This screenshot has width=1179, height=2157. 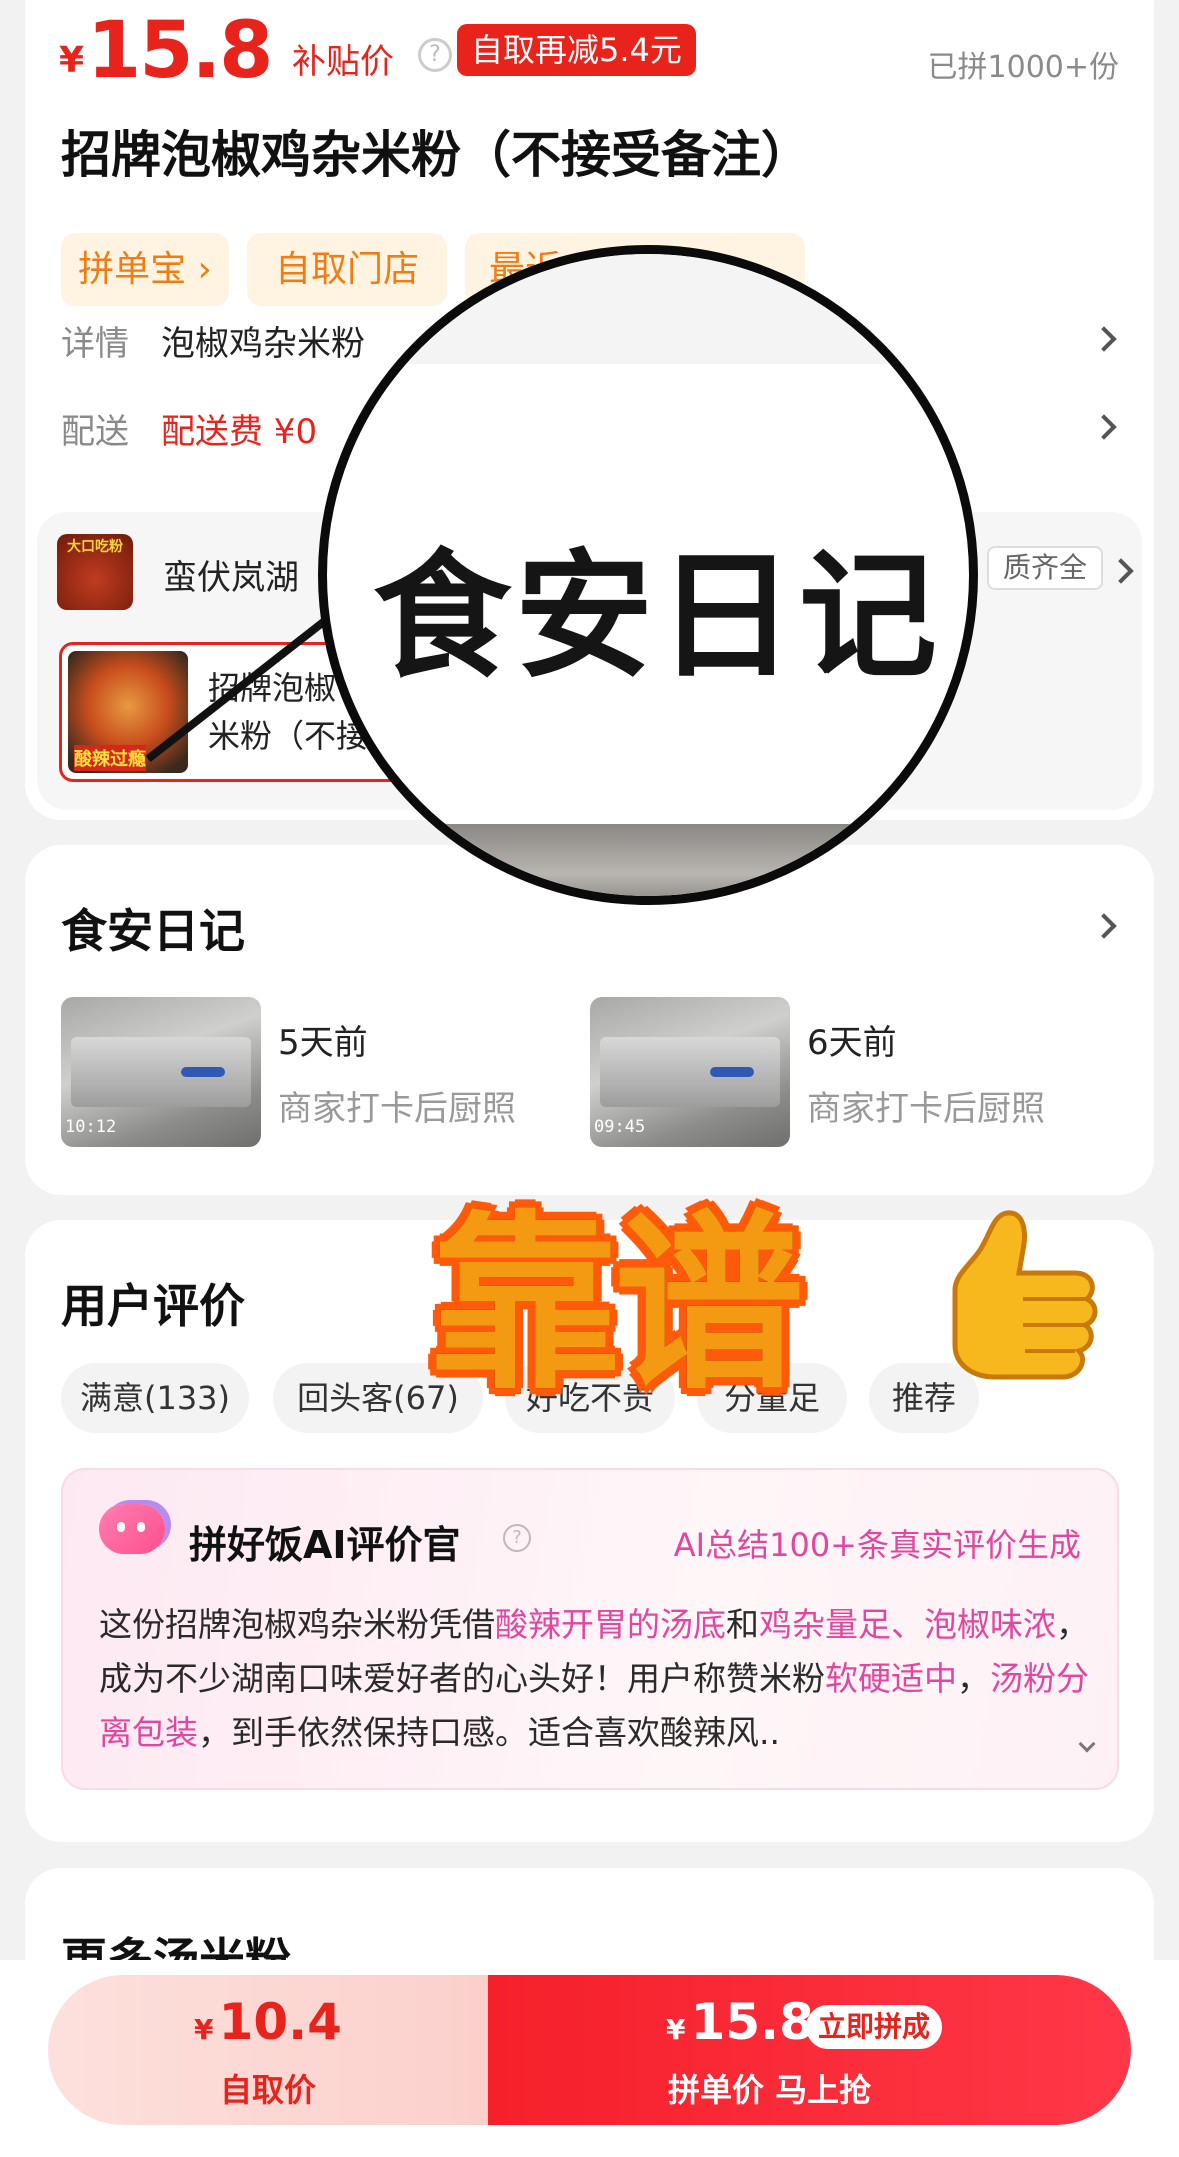 I want to click on group-badge: 立即拼成, so click(x=874, y=2027).